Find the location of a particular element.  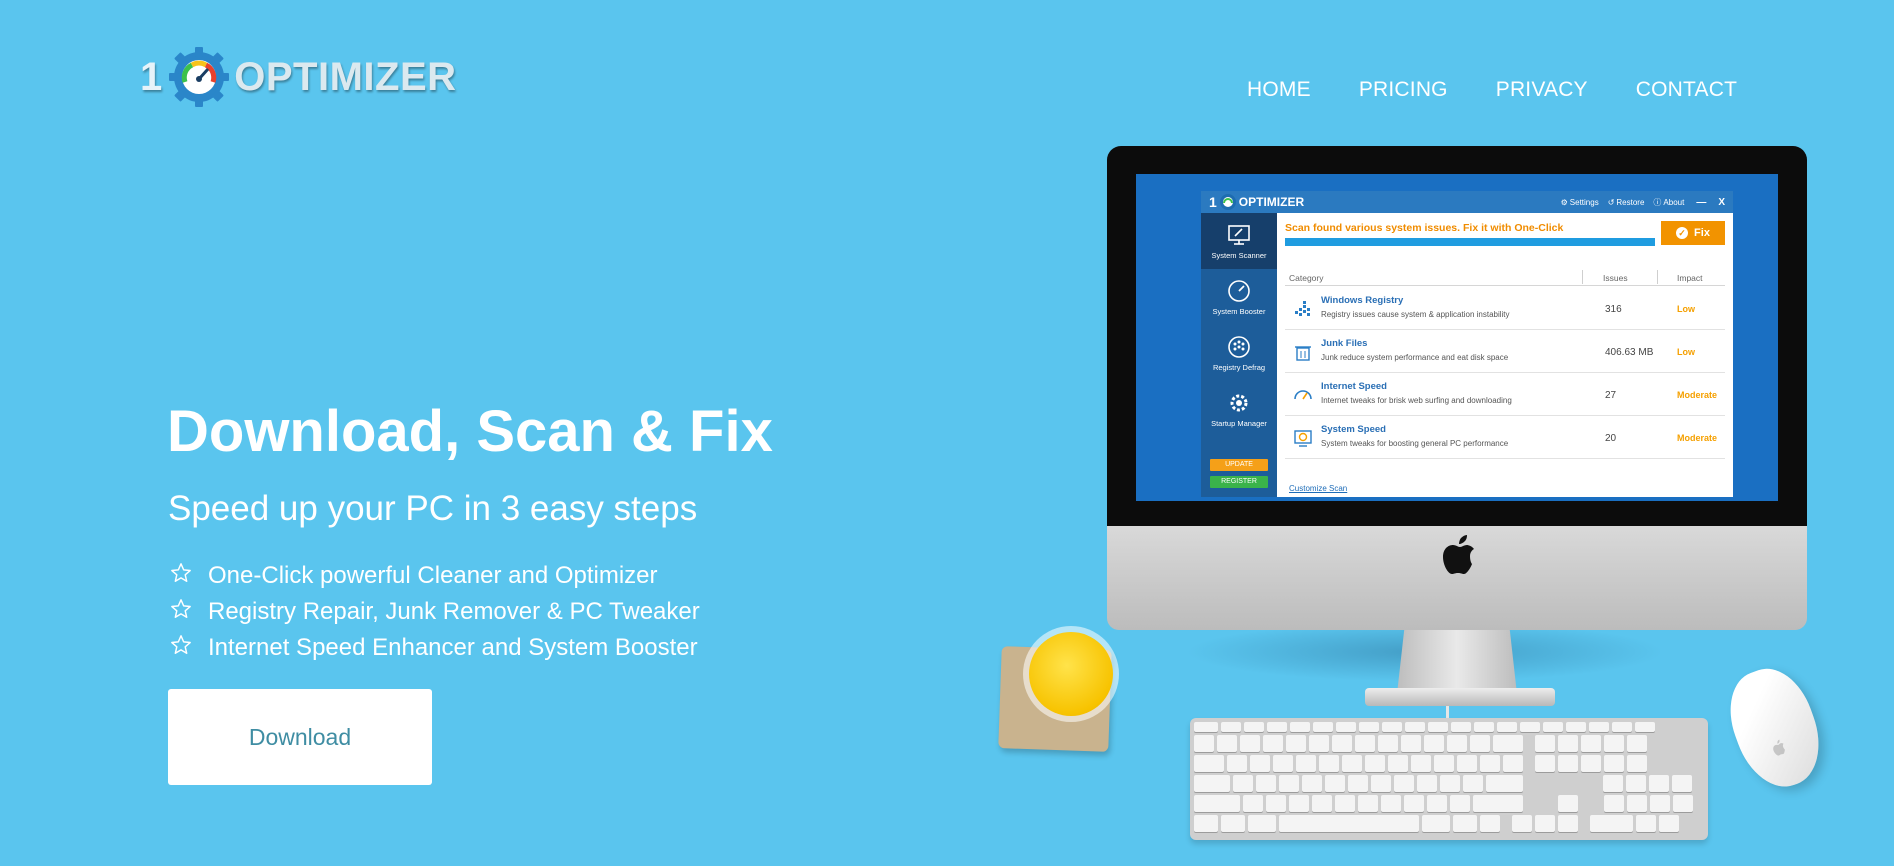

imac-stand is located at coordinates (1457, 662).